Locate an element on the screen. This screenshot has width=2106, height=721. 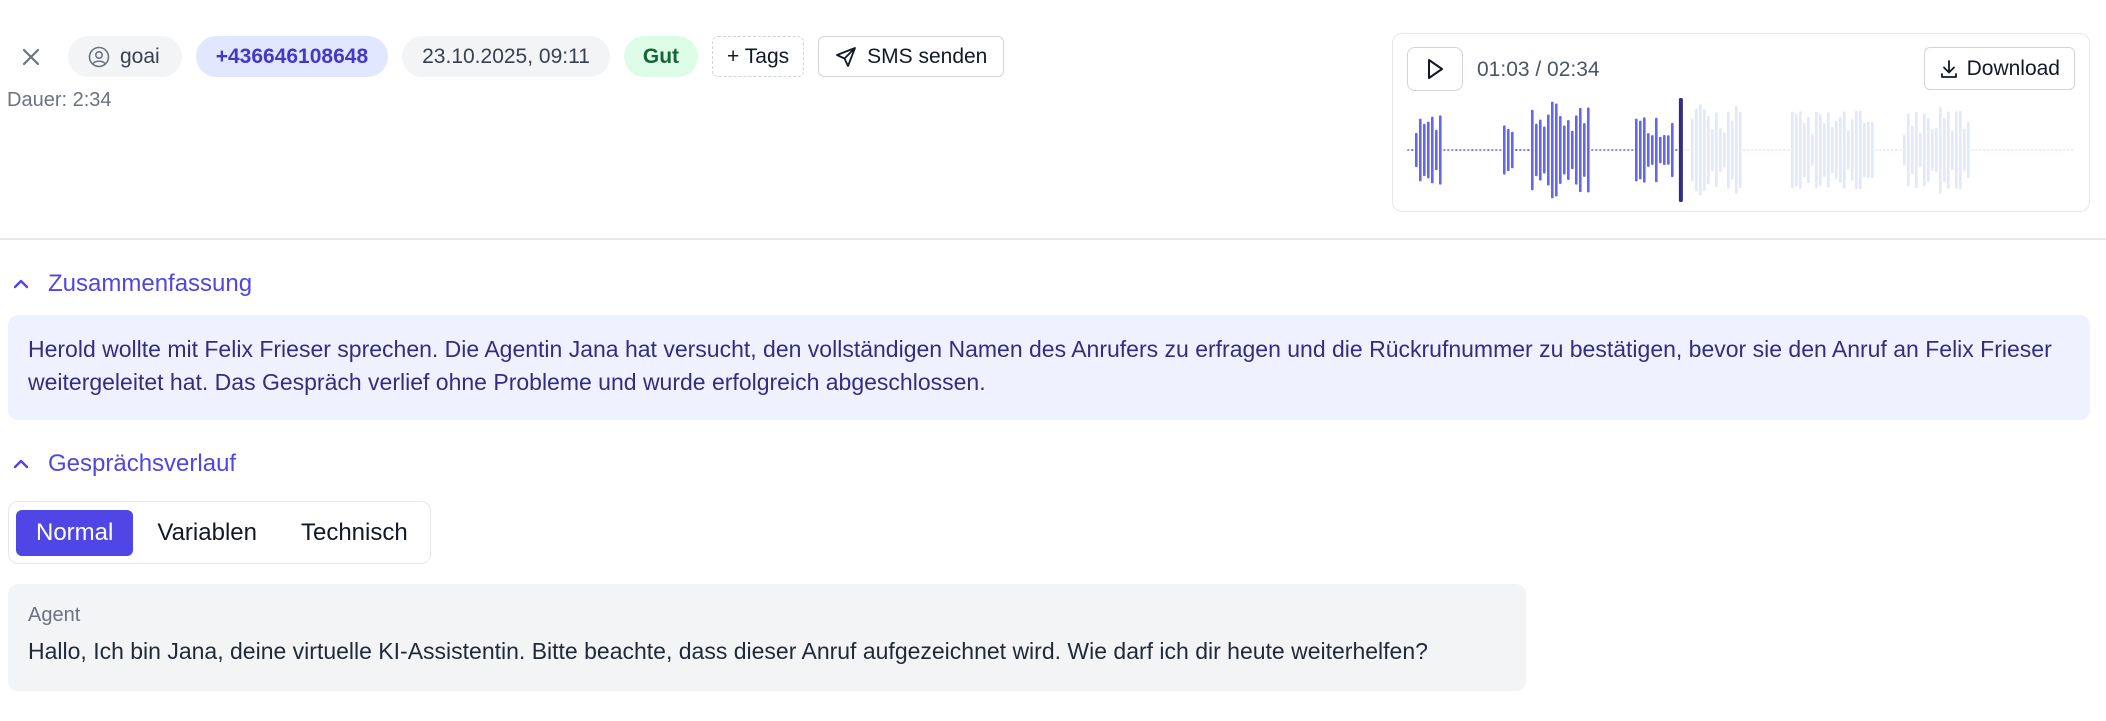
phone-chip: +436646108648 is located at coordinates (292, 56).